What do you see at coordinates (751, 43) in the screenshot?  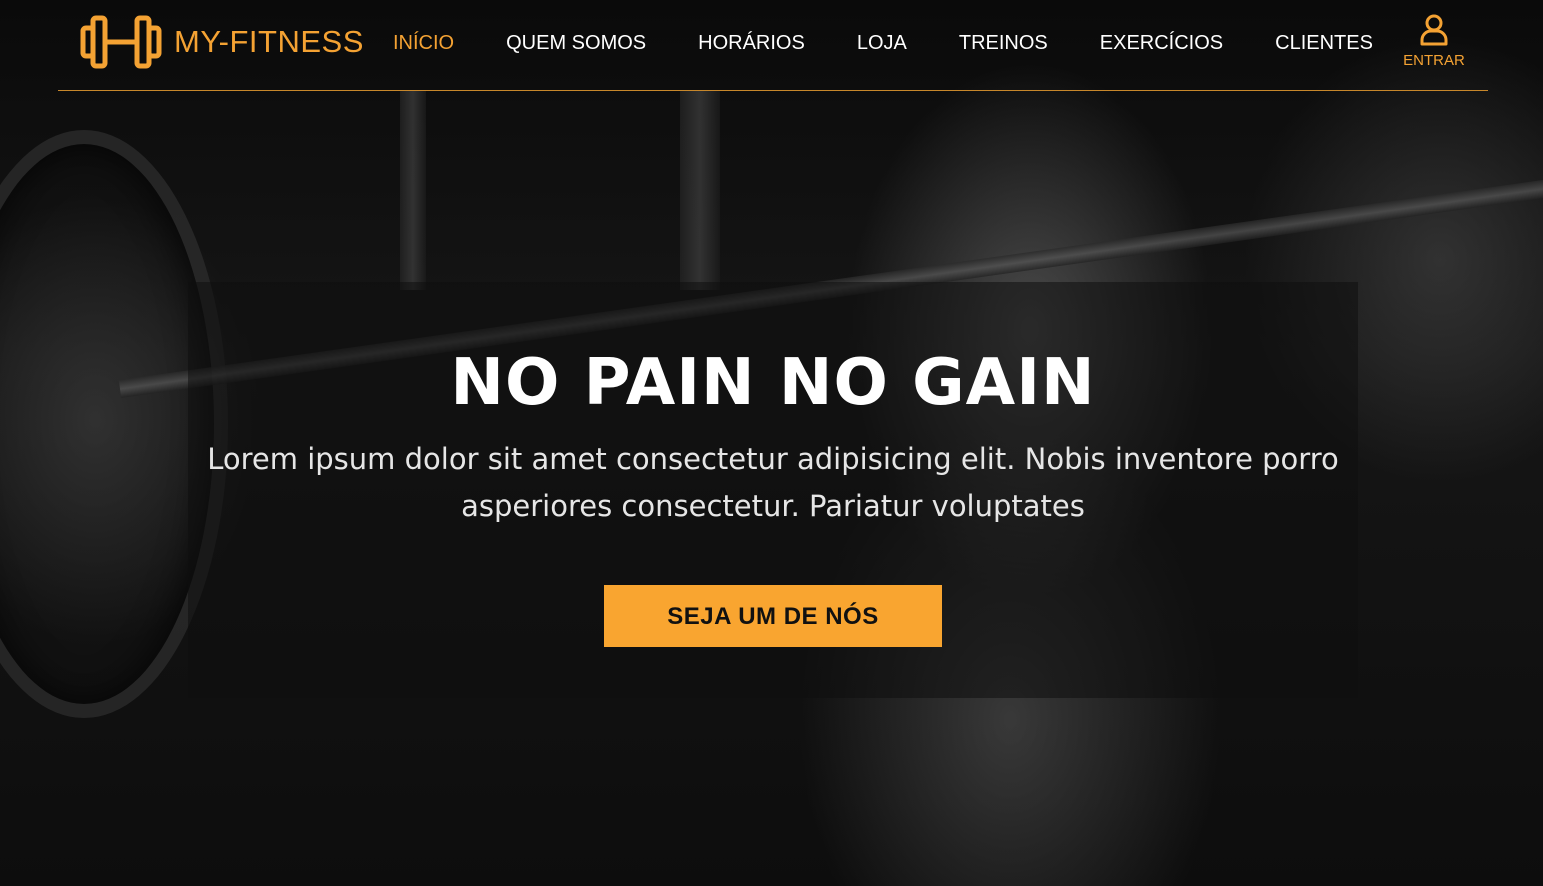 I see `nav-item-horarios: HORÁRIOS` at bounding box center [751, 43].